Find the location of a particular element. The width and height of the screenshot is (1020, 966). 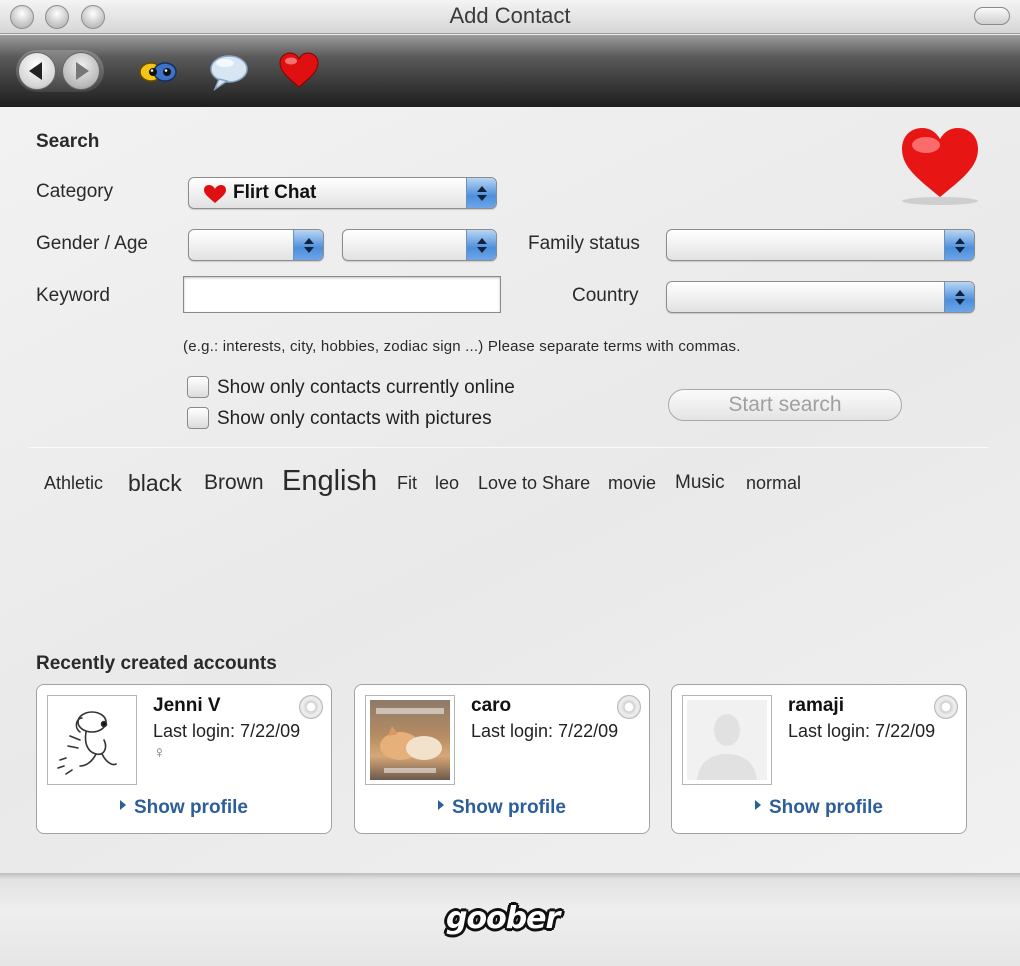

tag-link: black is located at coordinates (155, 483).